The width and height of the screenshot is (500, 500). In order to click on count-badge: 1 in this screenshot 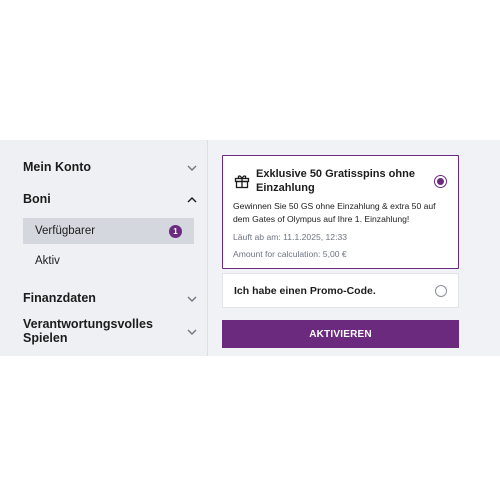, I will do `click(175, 231)`.